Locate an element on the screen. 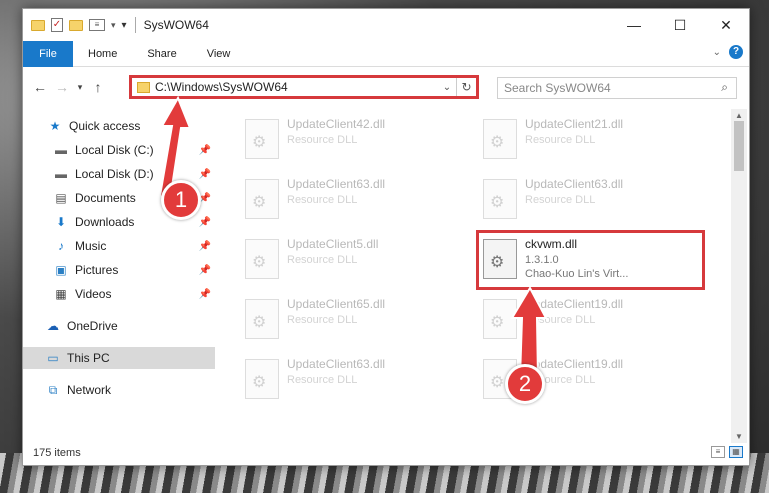 The image size is (769, 493). forward-arrow-icon: → is located at coordinates (62, 87).